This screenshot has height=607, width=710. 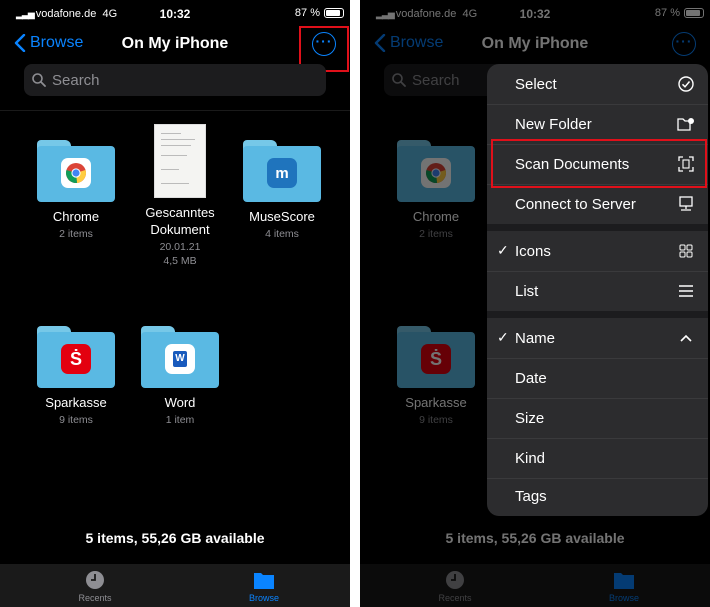 What do you see at coordinates (686, 84) in the screenshot?
I see `checkmark-circle-icon` at bounding box center [686, 84].